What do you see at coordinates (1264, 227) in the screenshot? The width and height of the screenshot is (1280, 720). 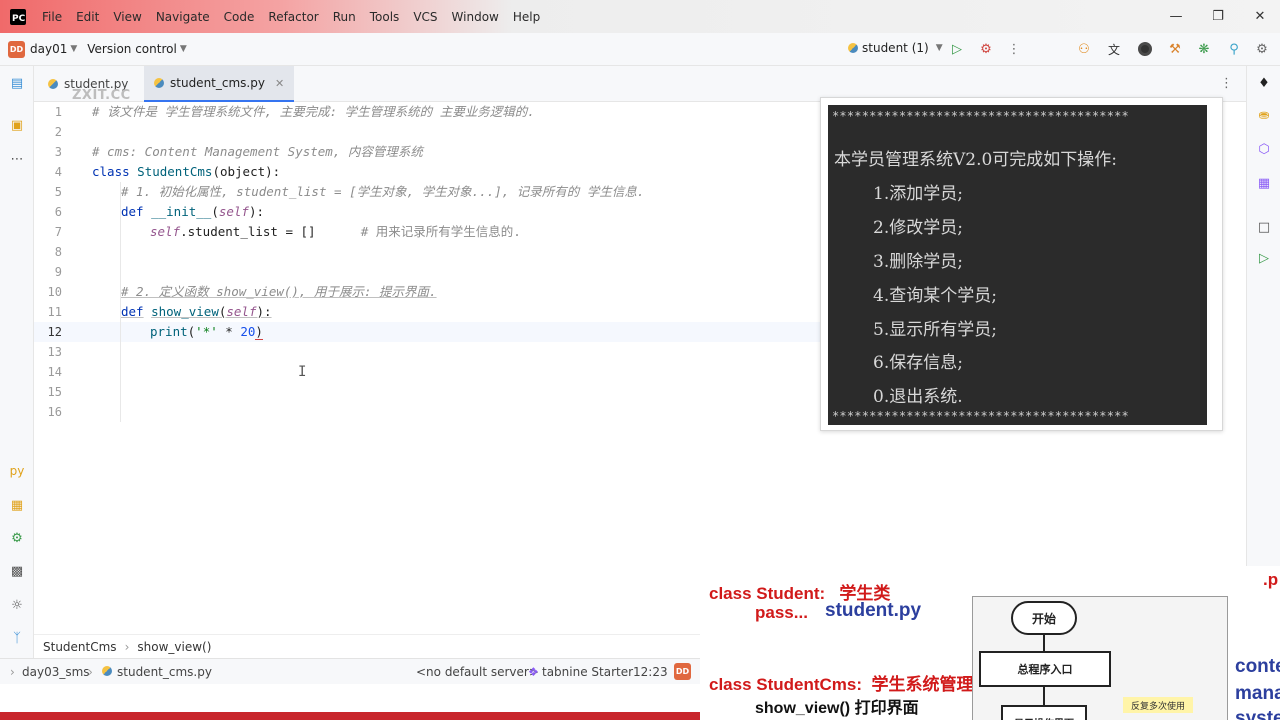 I see `text-icon: □` at bounding box center [1264, 227].